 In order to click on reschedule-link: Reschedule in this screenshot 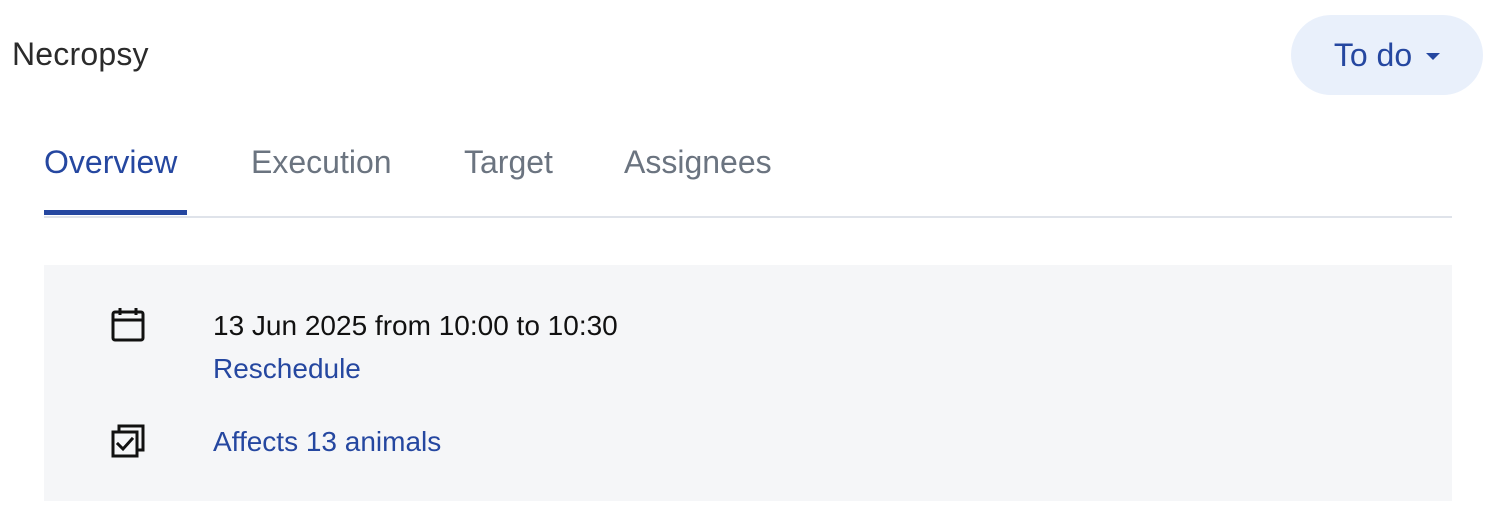, I will do `click(287, 369)`.